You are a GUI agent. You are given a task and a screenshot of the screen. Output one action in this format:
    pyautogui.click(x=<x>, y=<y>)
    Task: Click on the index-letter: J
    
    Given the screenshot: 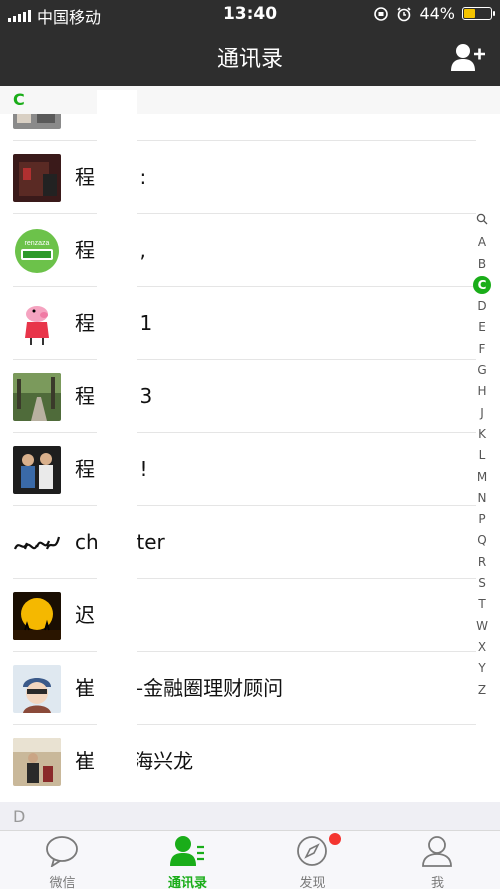 What is the action you would take?
    pyautogui.click(x=482, y=413)
    